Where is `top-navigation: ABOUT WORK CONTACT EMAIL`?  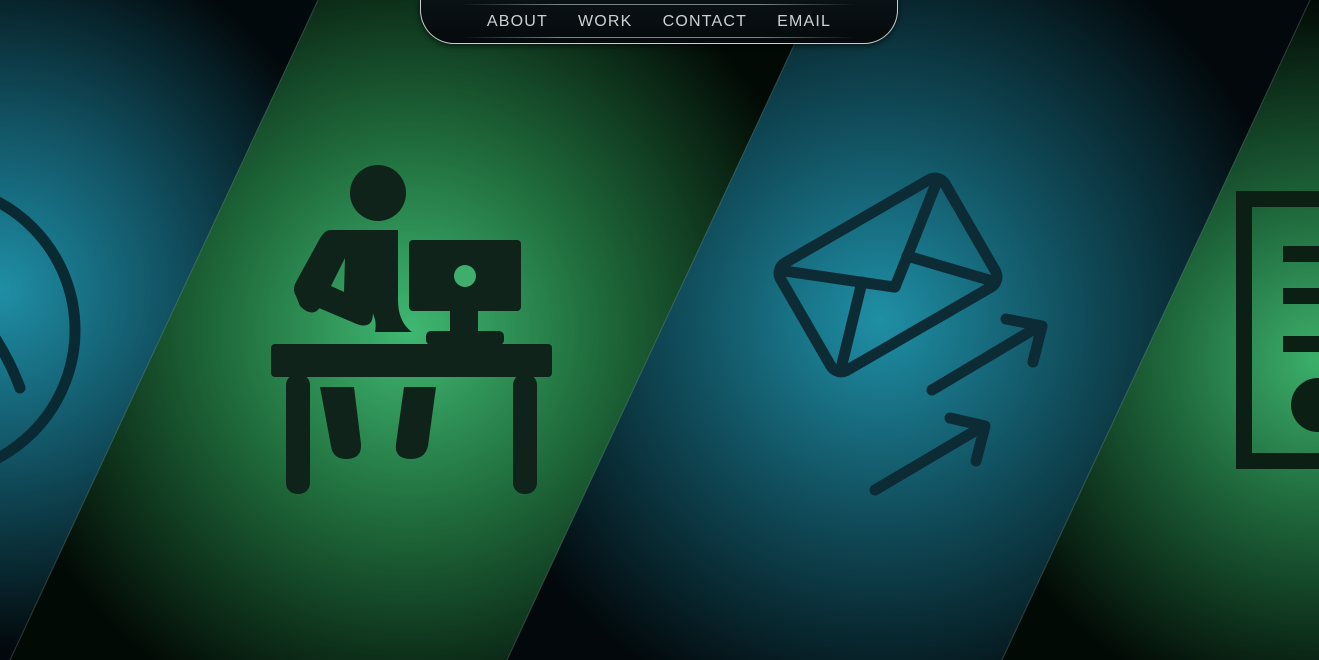
top-navigation: ABOUT WORK CONTACT EMAIL is located at coordinates (659, 22).